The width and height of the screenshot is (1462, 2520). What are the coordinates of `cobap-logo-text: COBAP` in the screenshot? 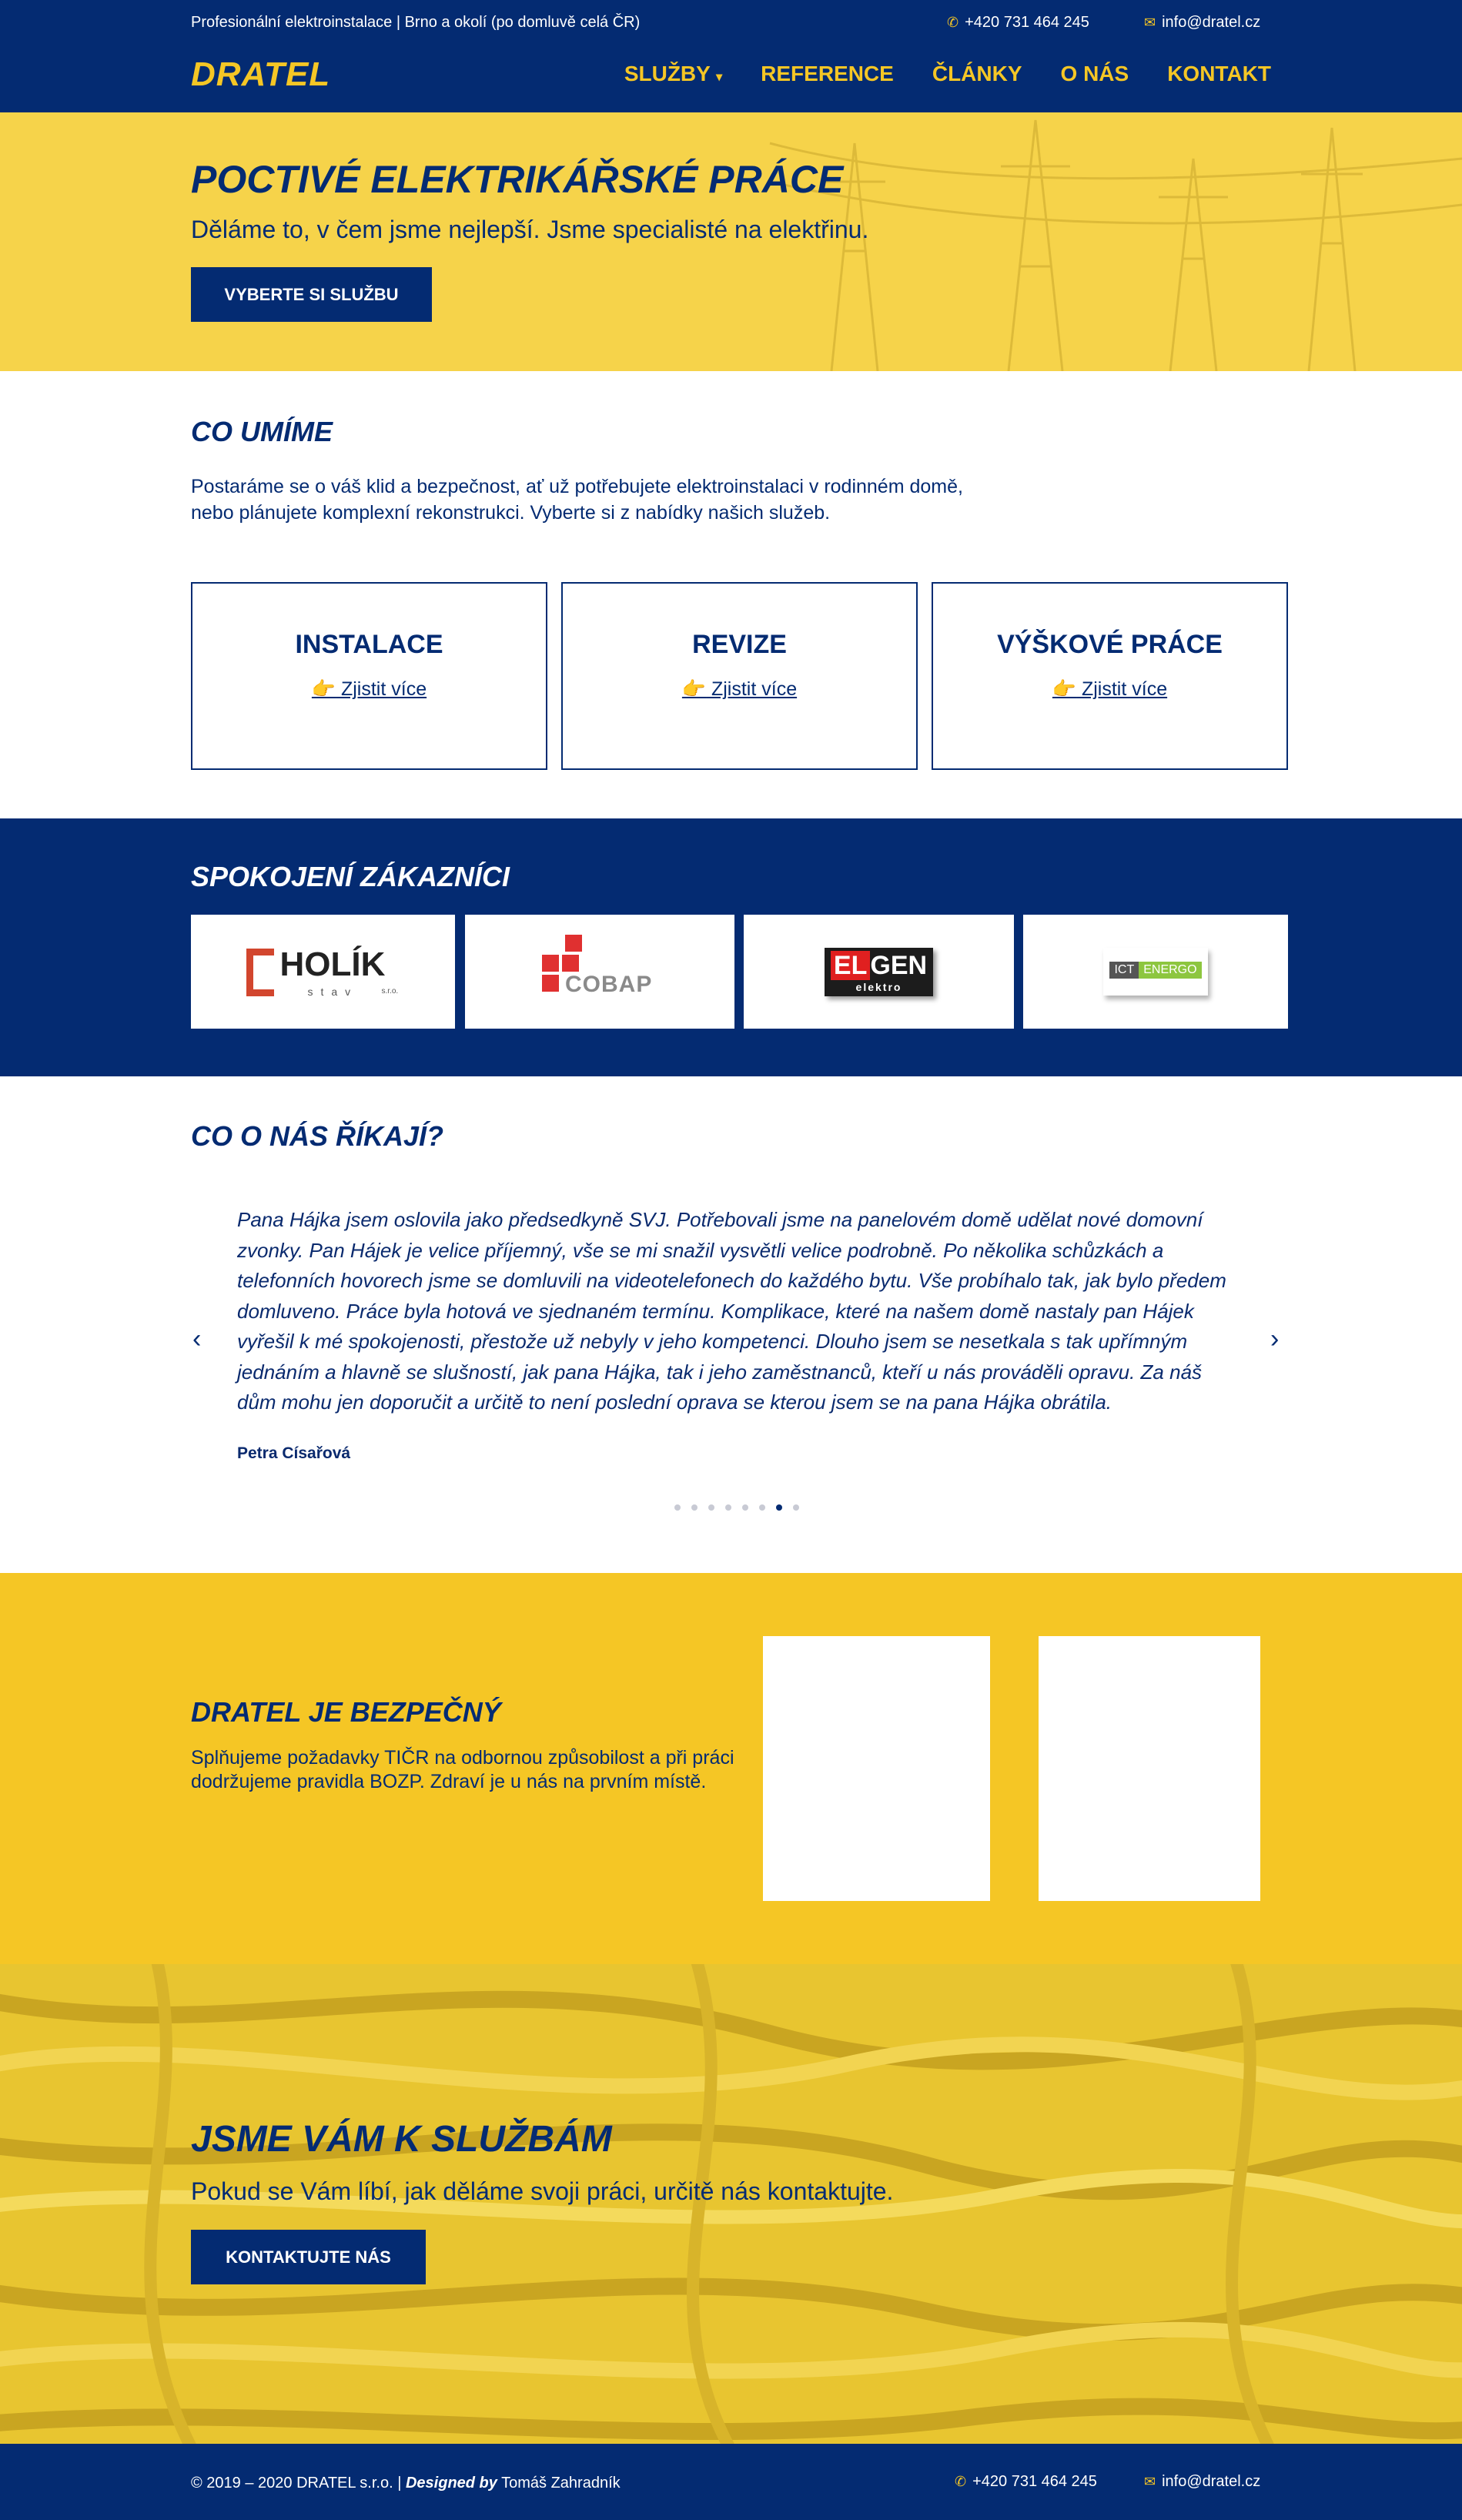 It's located at (609, 985).